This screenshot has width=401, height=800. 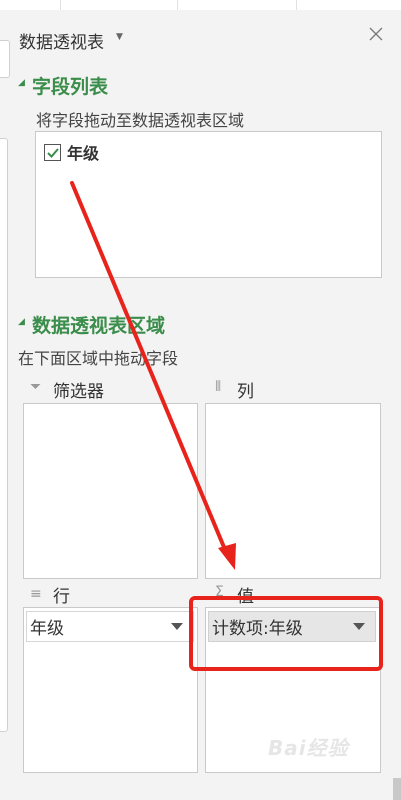 I want to click on checkmark-icon, so click(x=53, y=152).